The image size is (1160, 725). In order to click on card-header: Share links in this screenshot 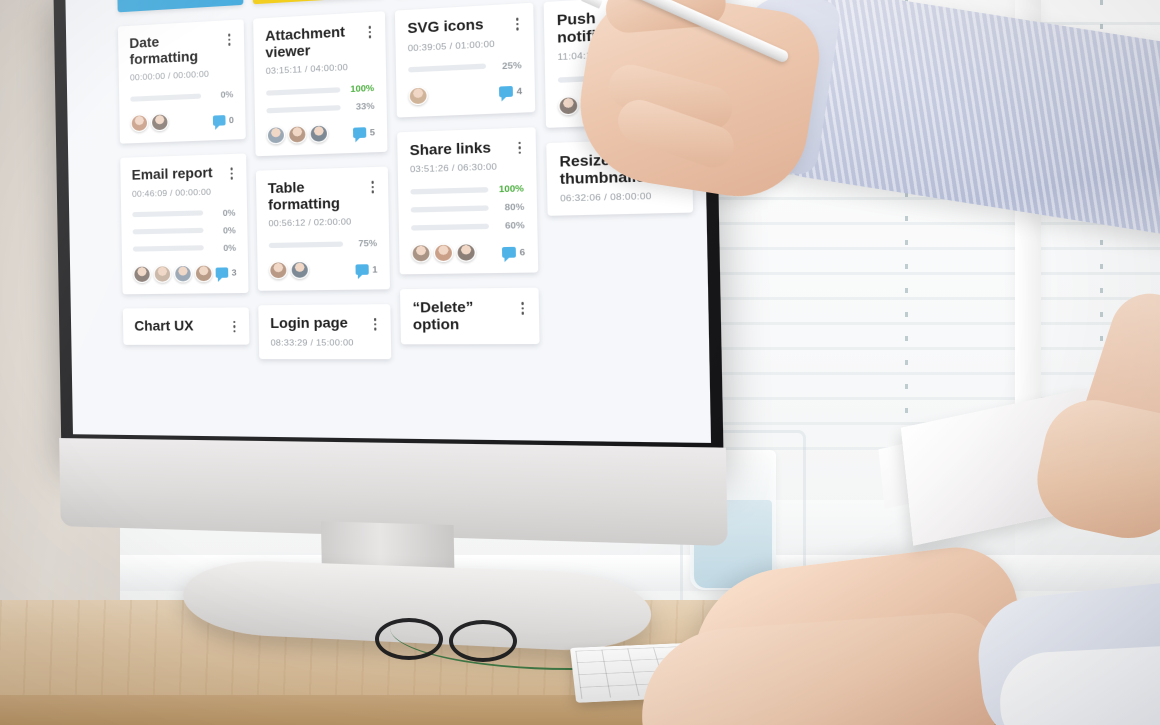, I will do `click(467, 148)`.